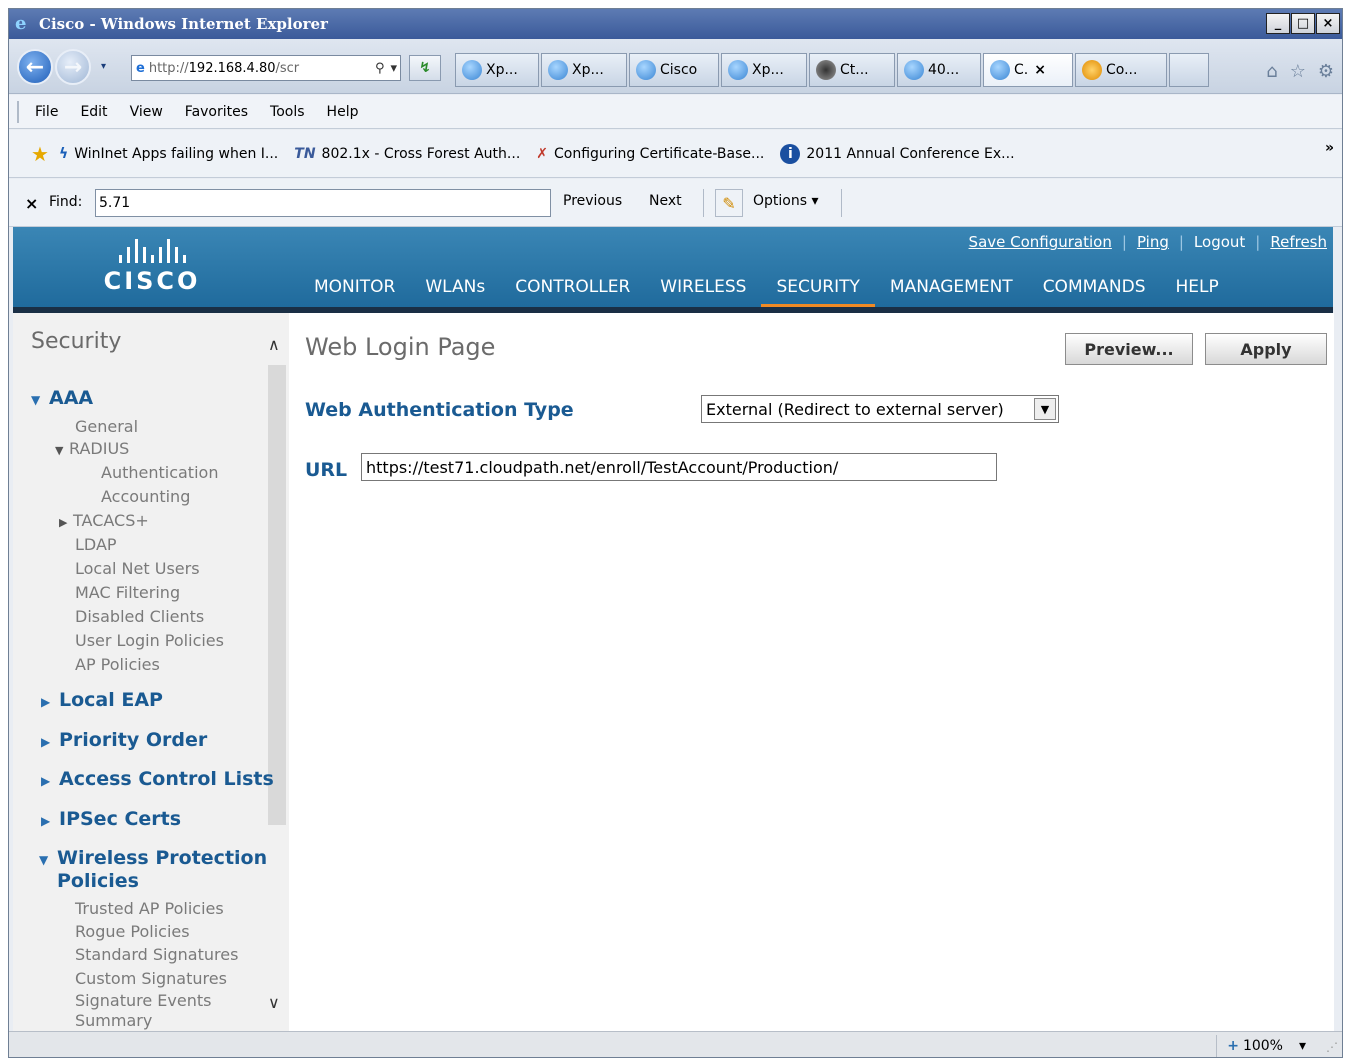 Image resolution: width=1351 pixels, height=1061 pixels. What do you see at coordinates (145, 496) in the screenshot?
I see `sidebar-item-accounting: Accounting` at bounding box center [145, 496].